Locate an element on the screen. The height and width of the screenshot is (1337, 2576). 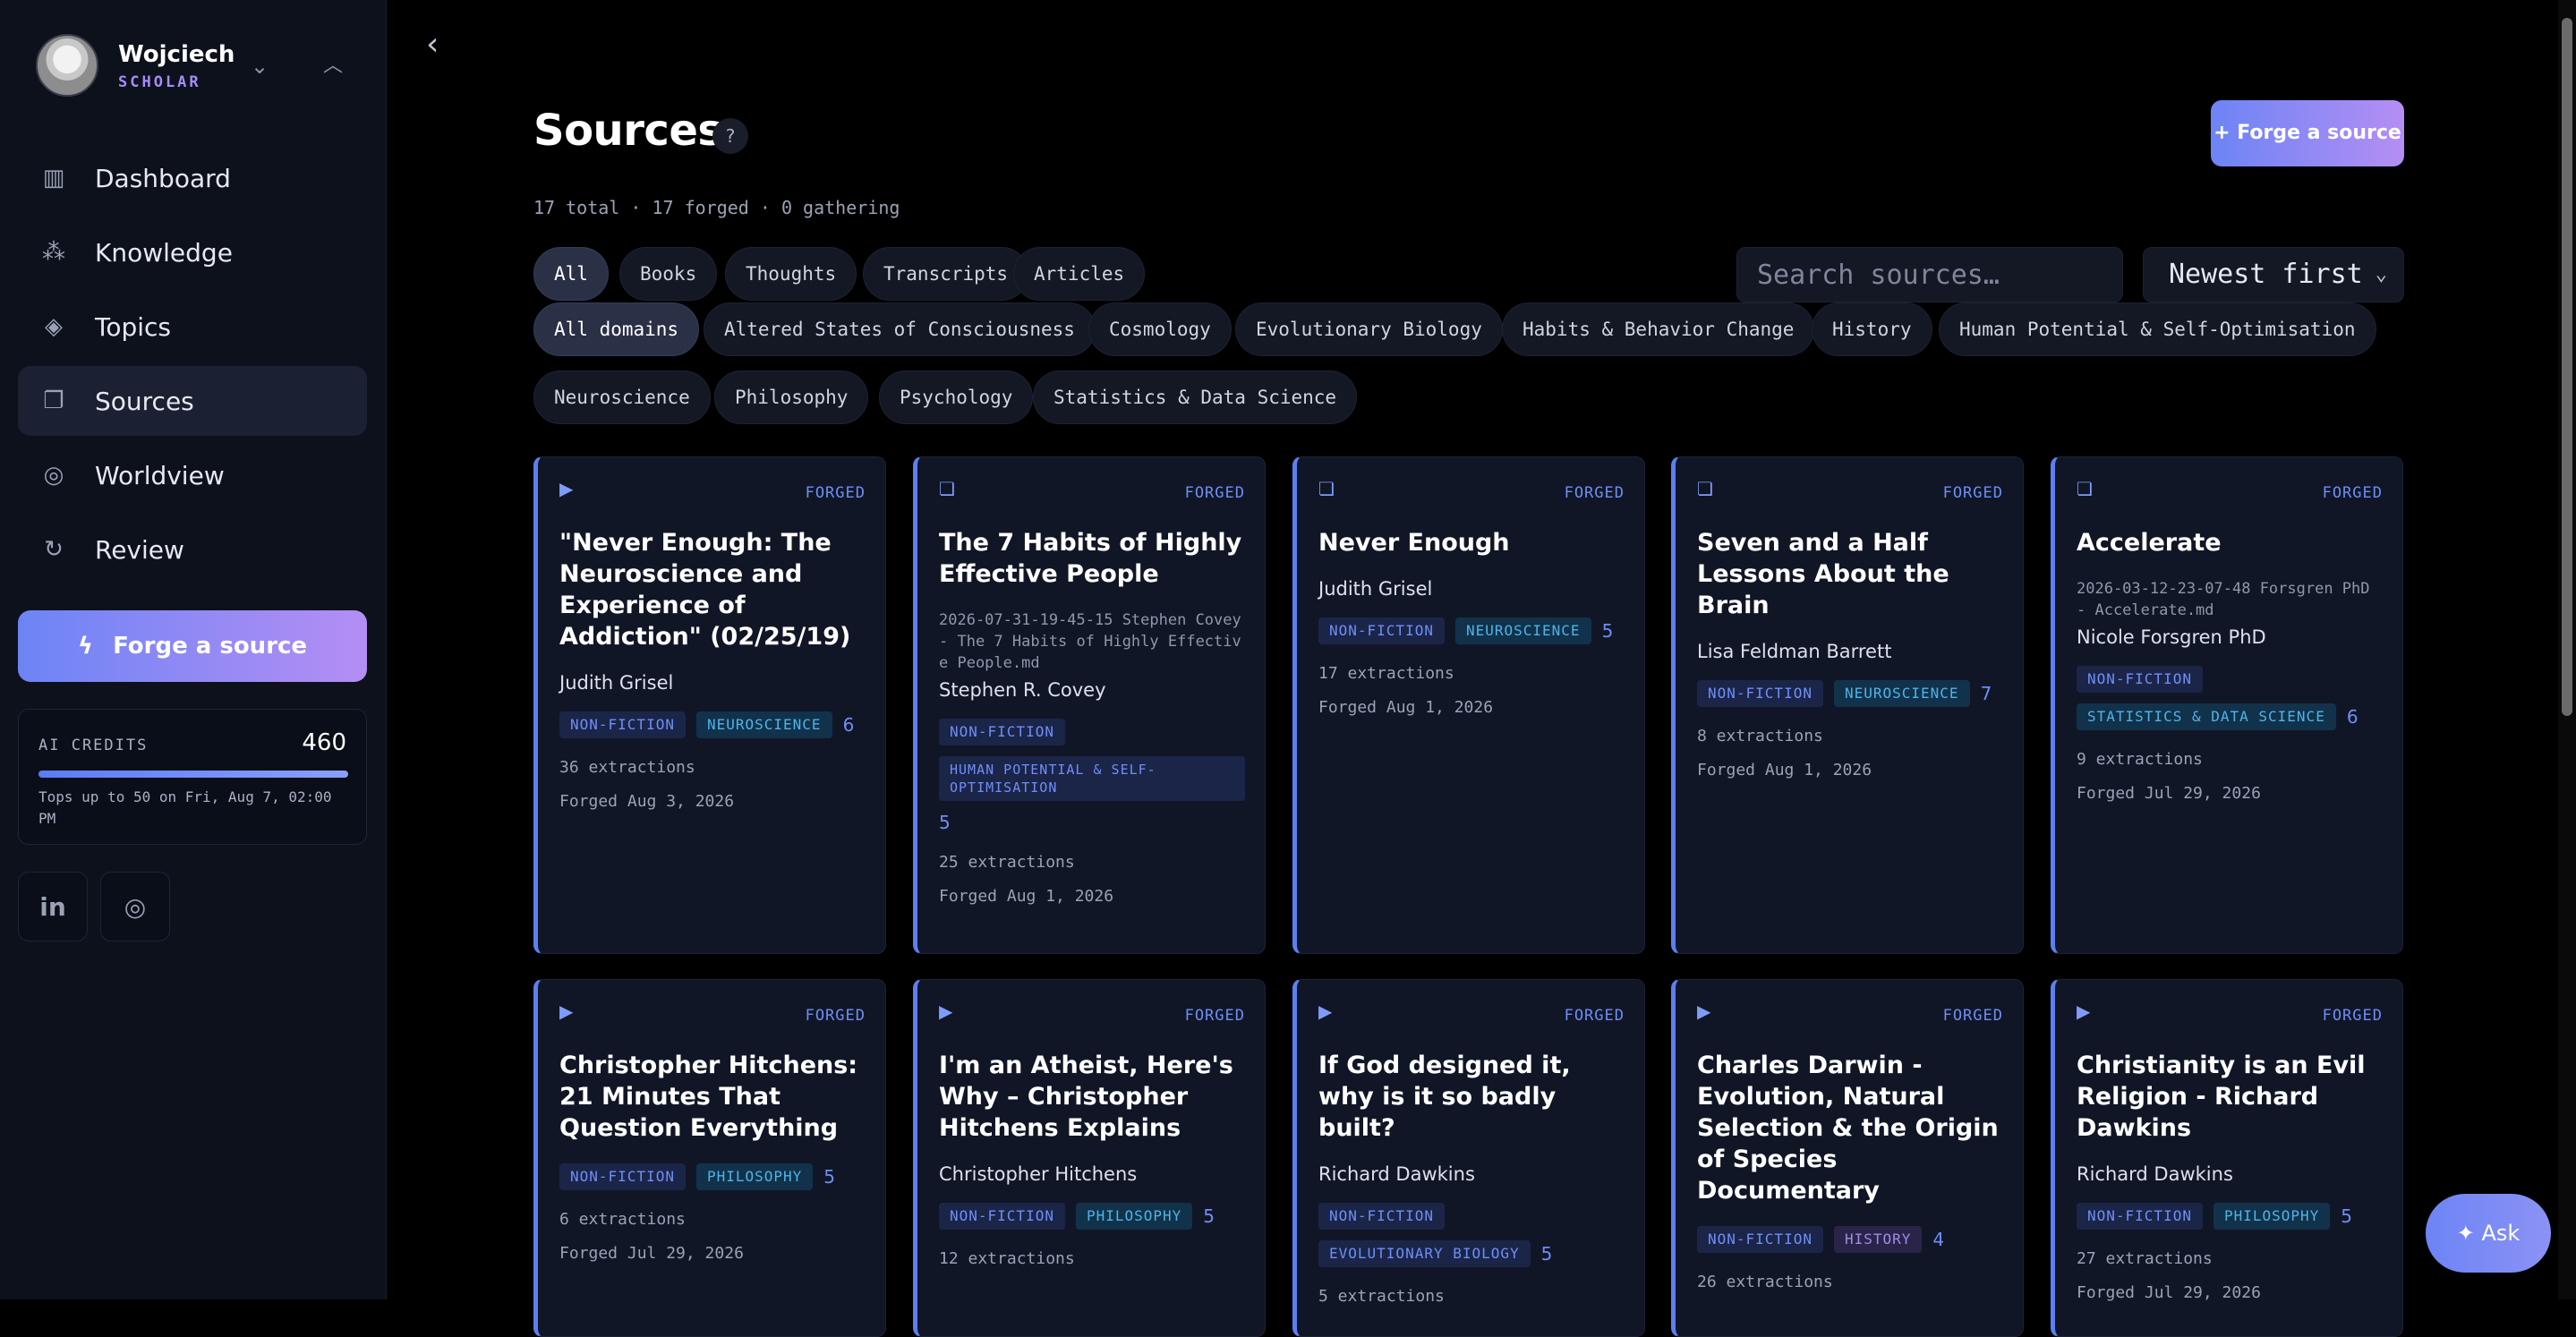
card-author: Nicole Forsgren PhD is located at coordinates (2171, 637).